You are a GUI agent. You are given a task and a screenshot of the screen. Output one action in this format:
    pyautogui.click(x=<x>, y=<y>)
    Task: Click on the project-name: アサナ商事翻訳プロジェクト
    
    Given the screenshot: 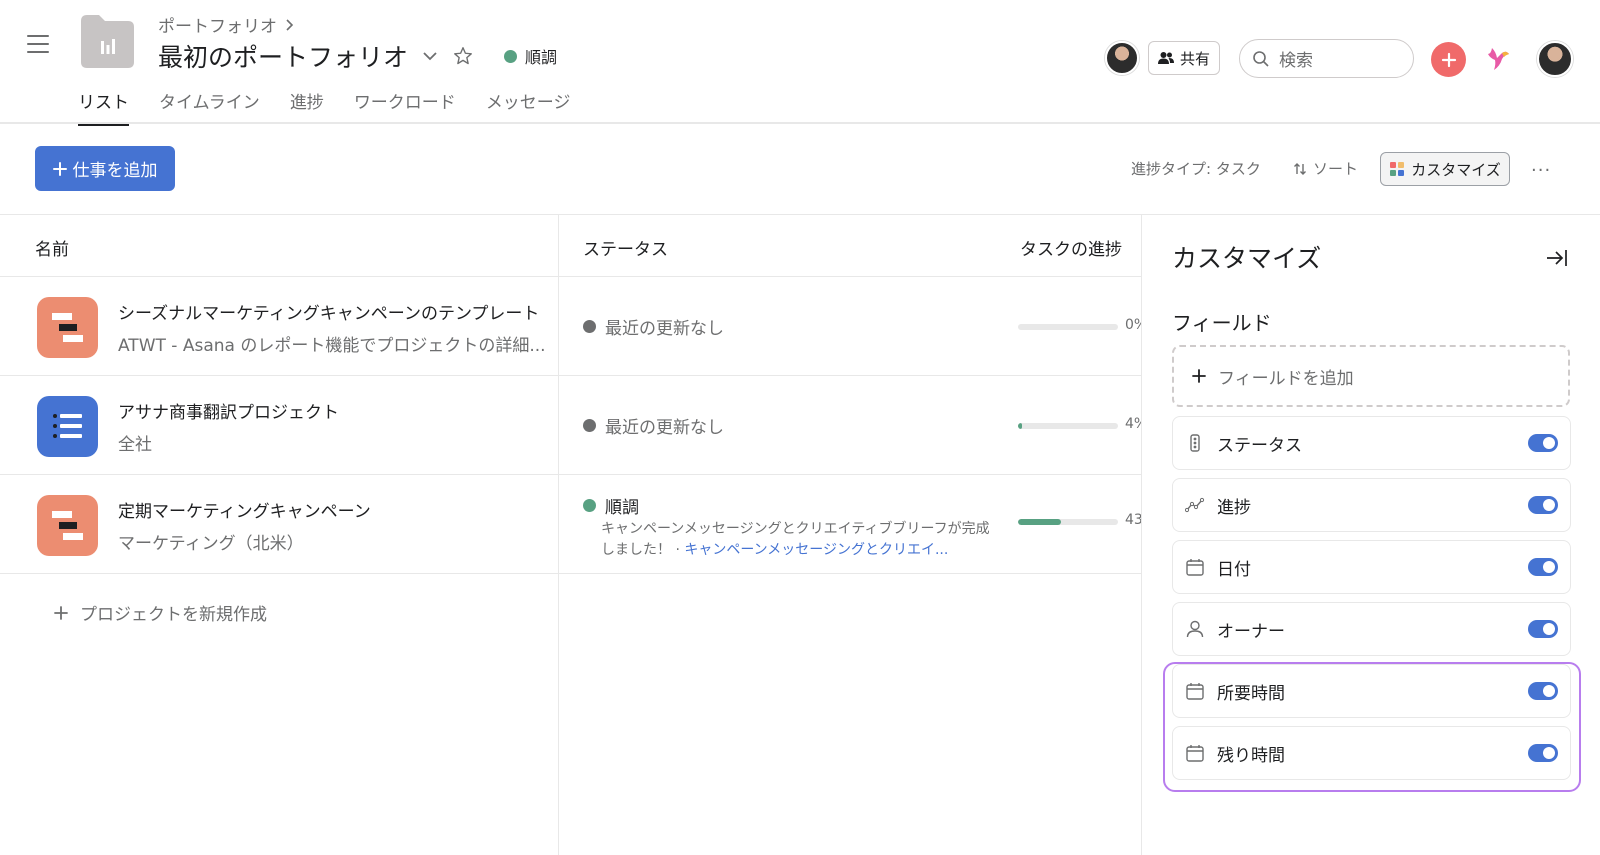 What is the action you would take?
    pyautogui.click(x=228, y=410)
    